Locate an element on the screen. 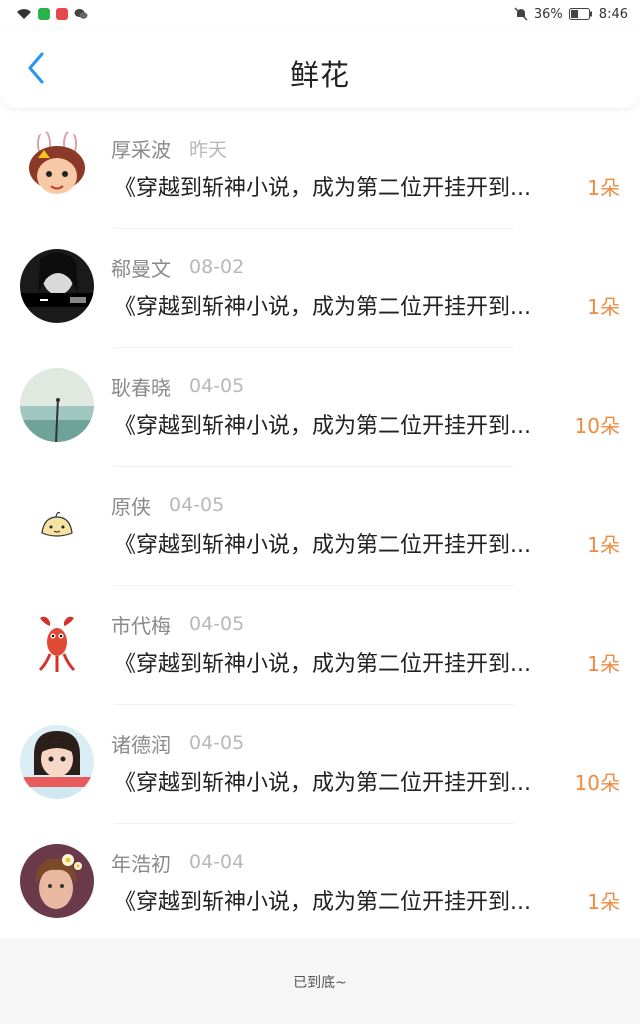 This screenshot has width=640, height=1024. user-name: 耿春晓 is located at coordinates (141, 387).